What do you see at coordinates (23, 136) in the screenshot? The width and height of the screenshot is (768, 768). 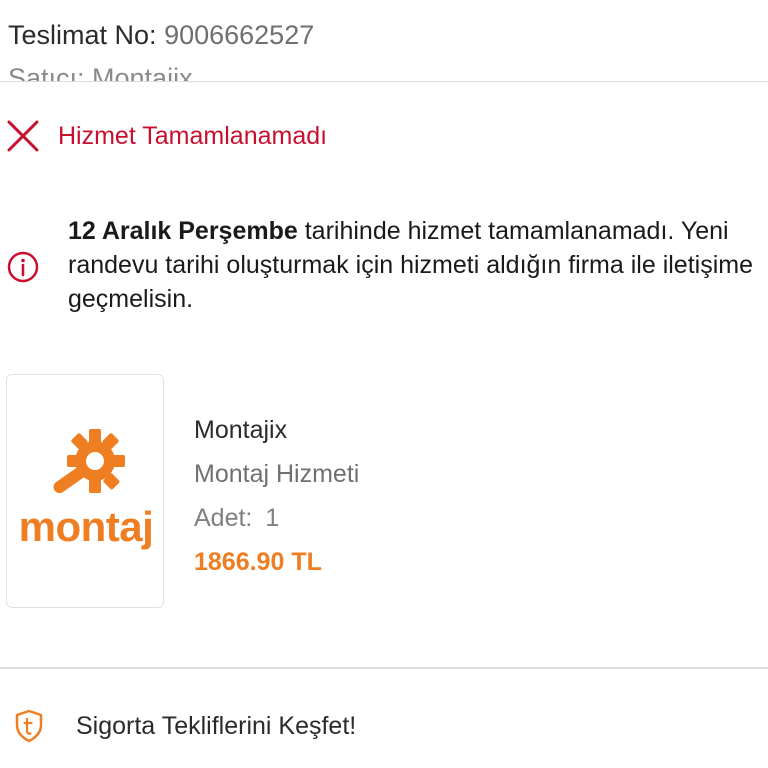 I see `close-icon` at bounding box center [23, 136].